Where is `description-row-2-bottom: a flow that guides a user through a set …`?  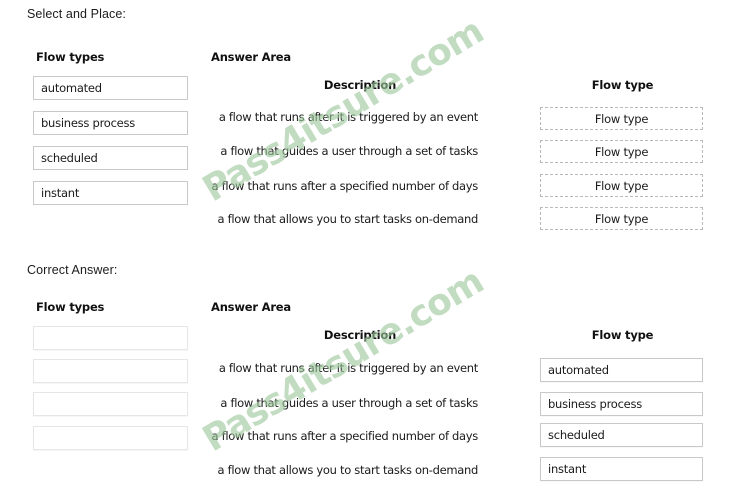 description-row-2-bottom: a flow that guides a user through a set … is located at coordinates (349, 403).